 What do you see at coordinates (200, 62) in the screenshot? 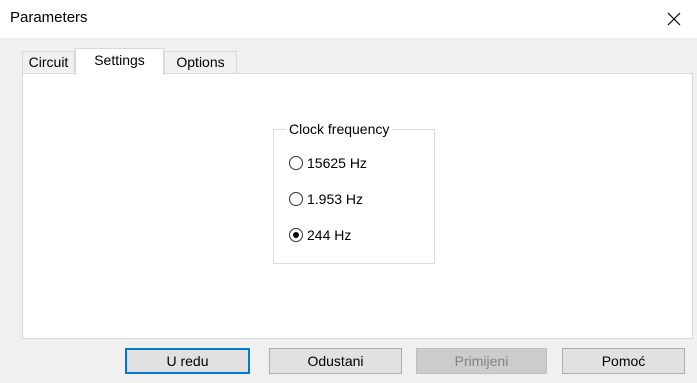
I see `tab-options: Options` at bounding box center [200, 62].